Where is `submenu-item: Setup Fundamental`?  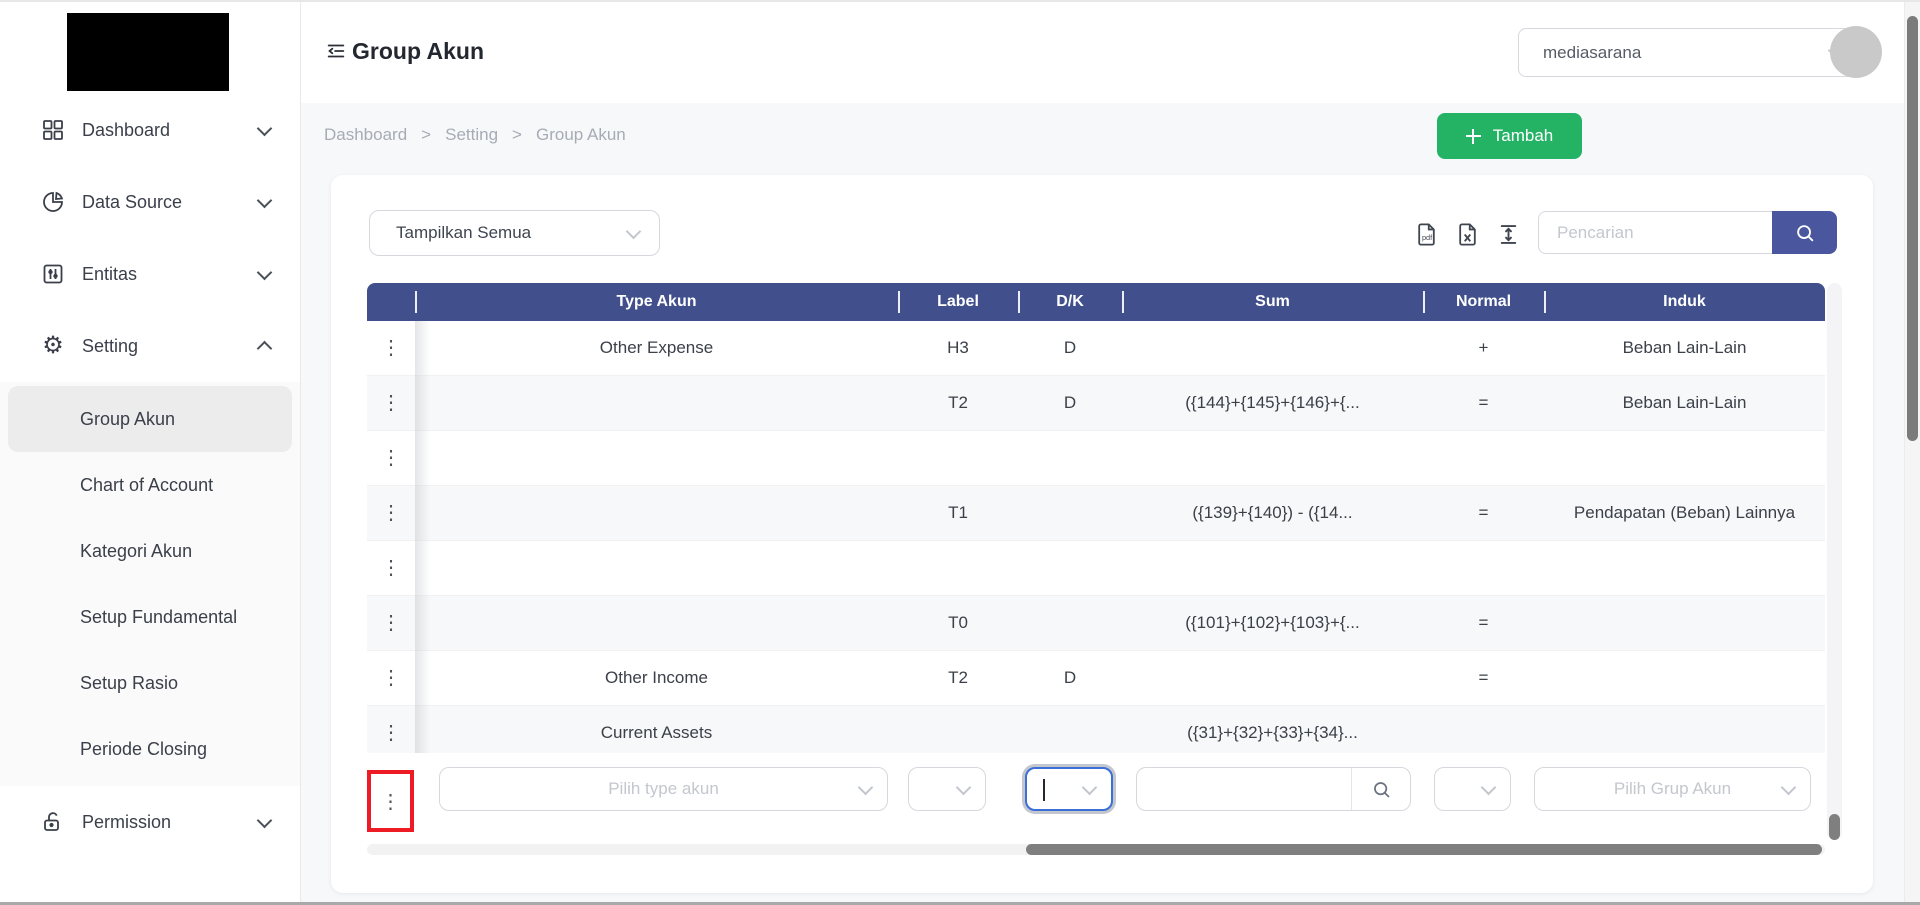
submenu-item: Setup Fundamental is located at coordinates (150, 617).